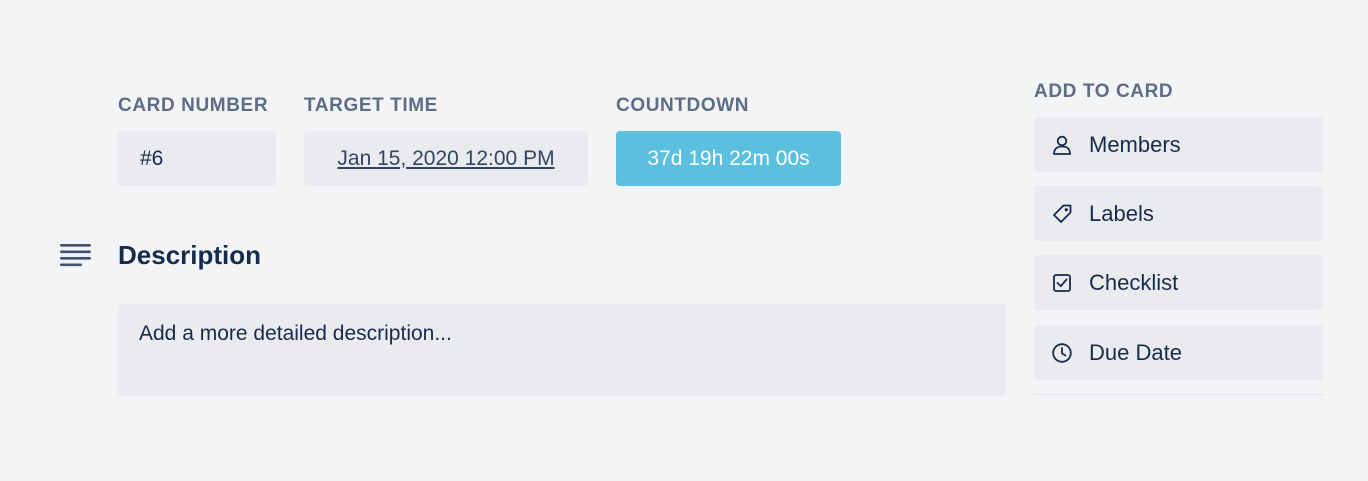 Image resolution: width=1368 pixels, height=481 pixels. What do you see at coordinates (683, 105) in the screenshot?
I see `countdown-label: COUNTDOWN` at bounding box center [683, 105].